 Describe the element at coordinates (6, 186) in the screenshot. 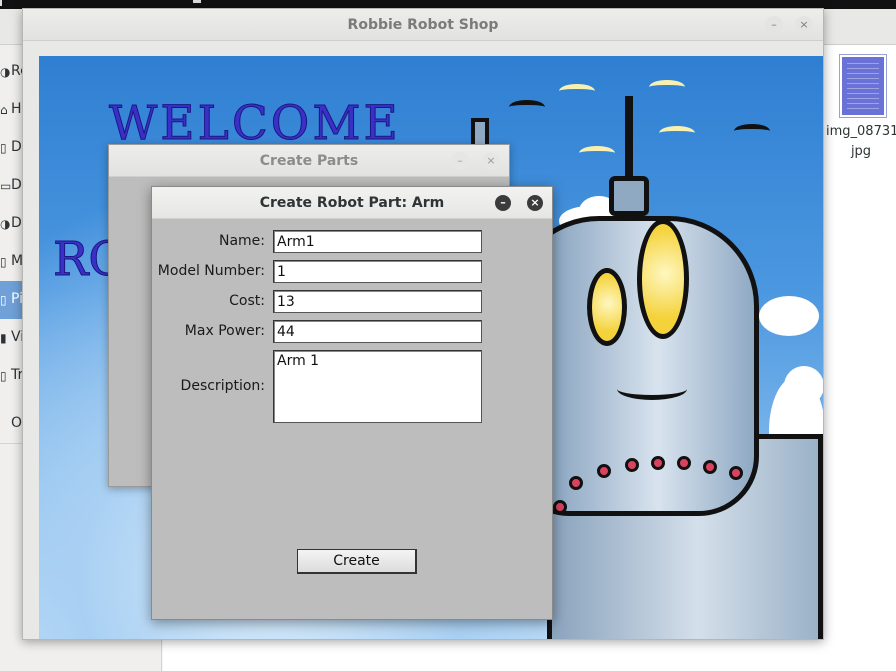

I see `folder-icon: ▭` at that location.